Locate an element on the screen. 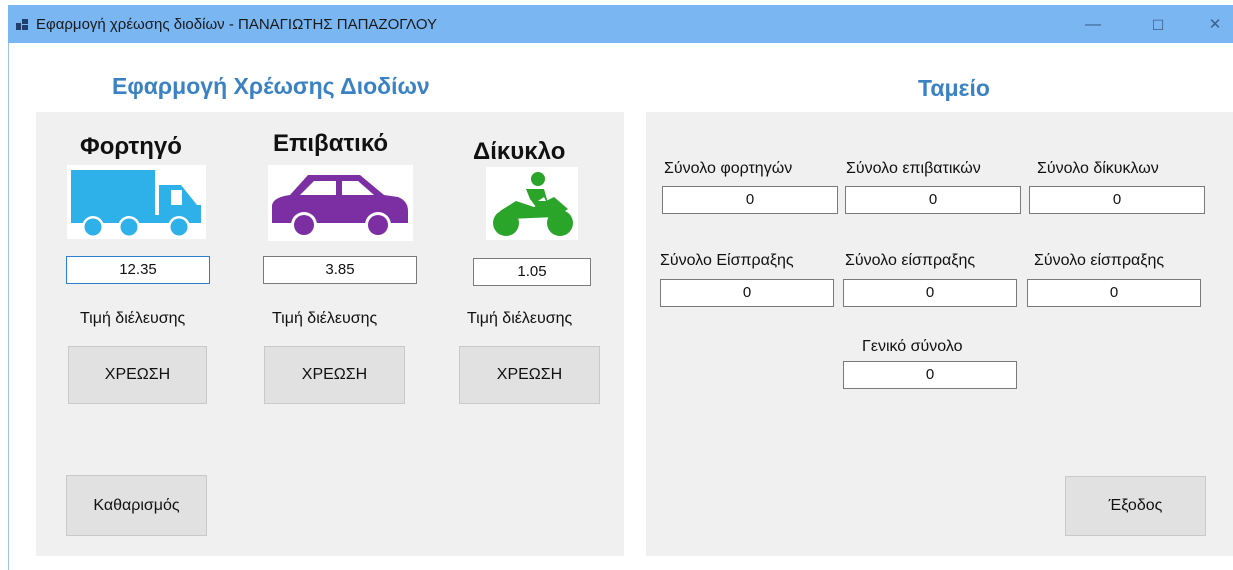 This screenshot has height=570, width=1233. minimize-button: — is located at coordinates (1093, 25).